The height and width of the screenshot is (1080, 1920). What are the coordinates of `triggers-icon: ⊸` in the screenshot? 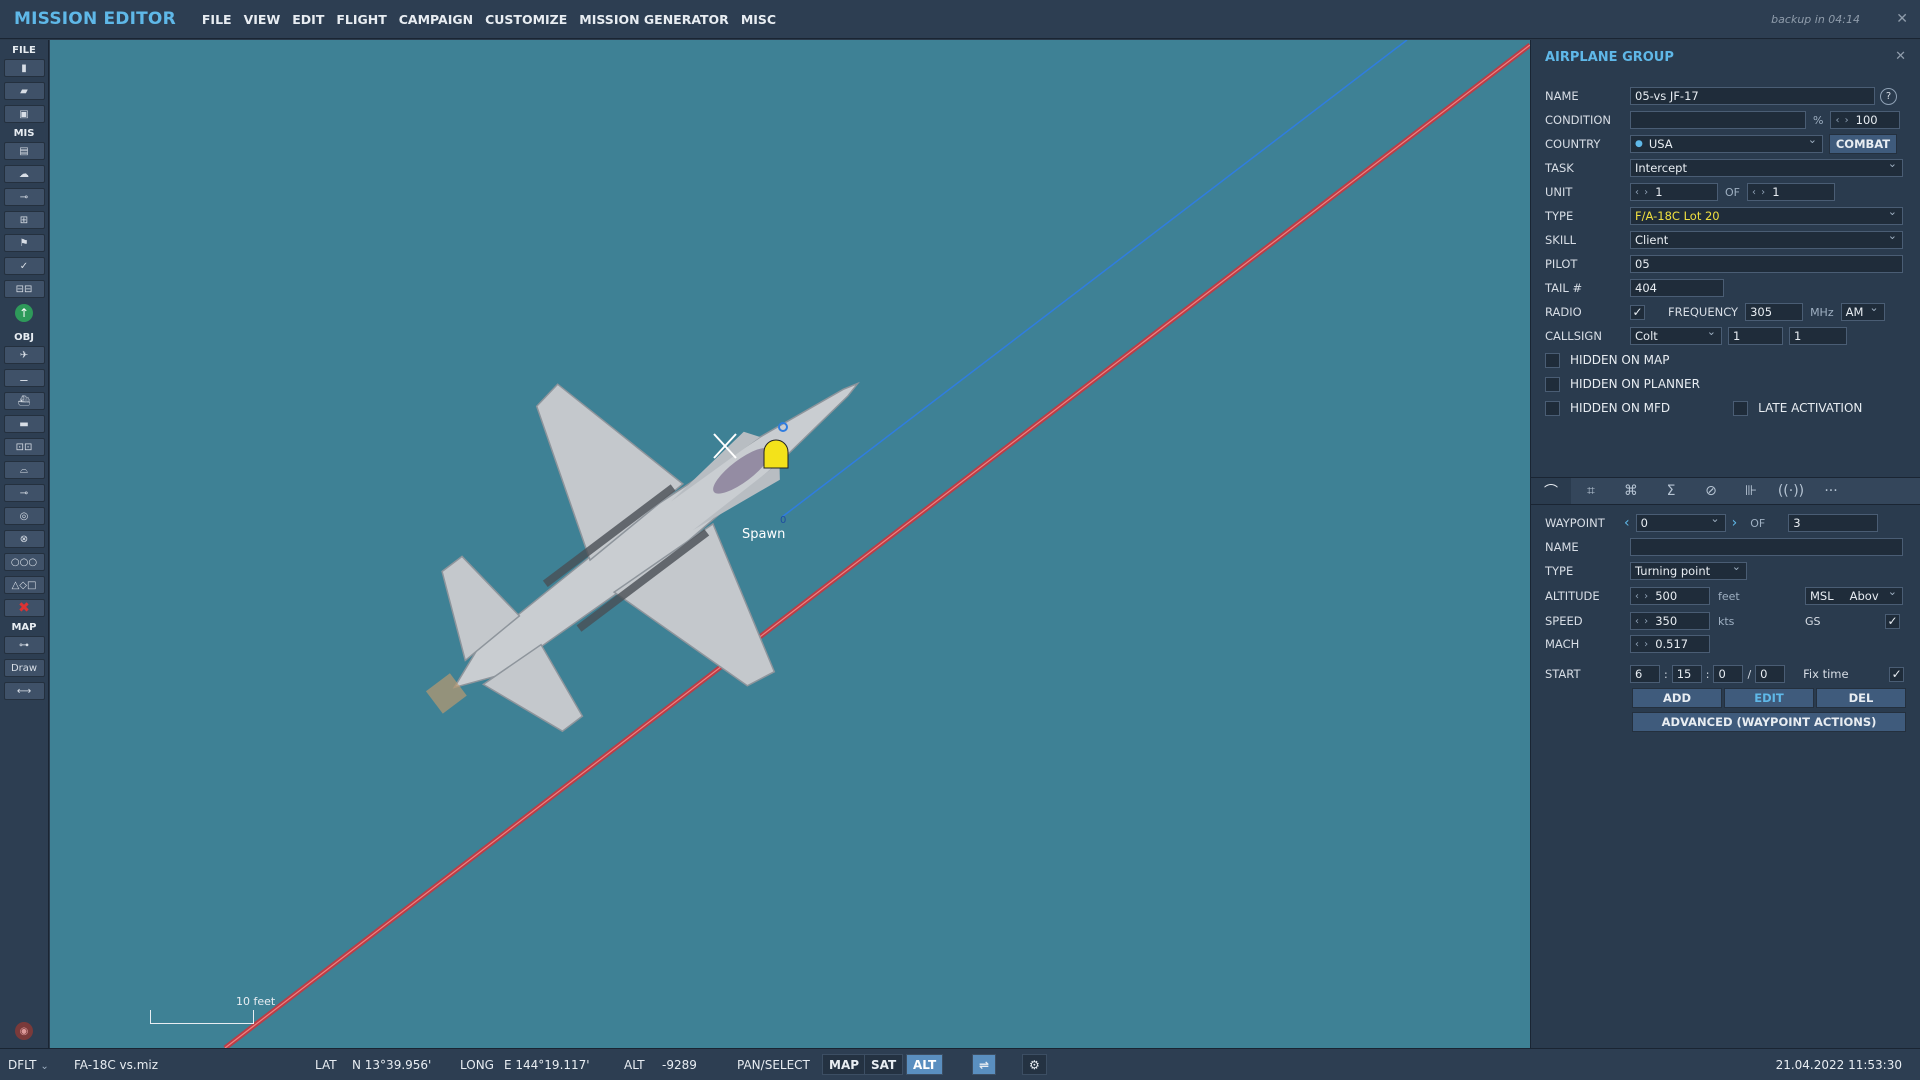 It's located at (24, 197).